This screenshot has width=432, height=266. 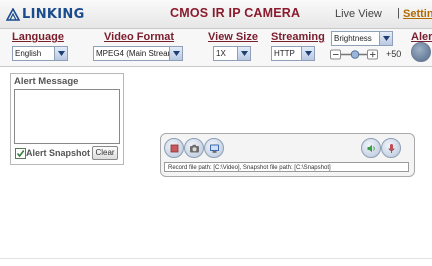 I want to click on alert-title: Alert Message, so click(x=46, y=81).